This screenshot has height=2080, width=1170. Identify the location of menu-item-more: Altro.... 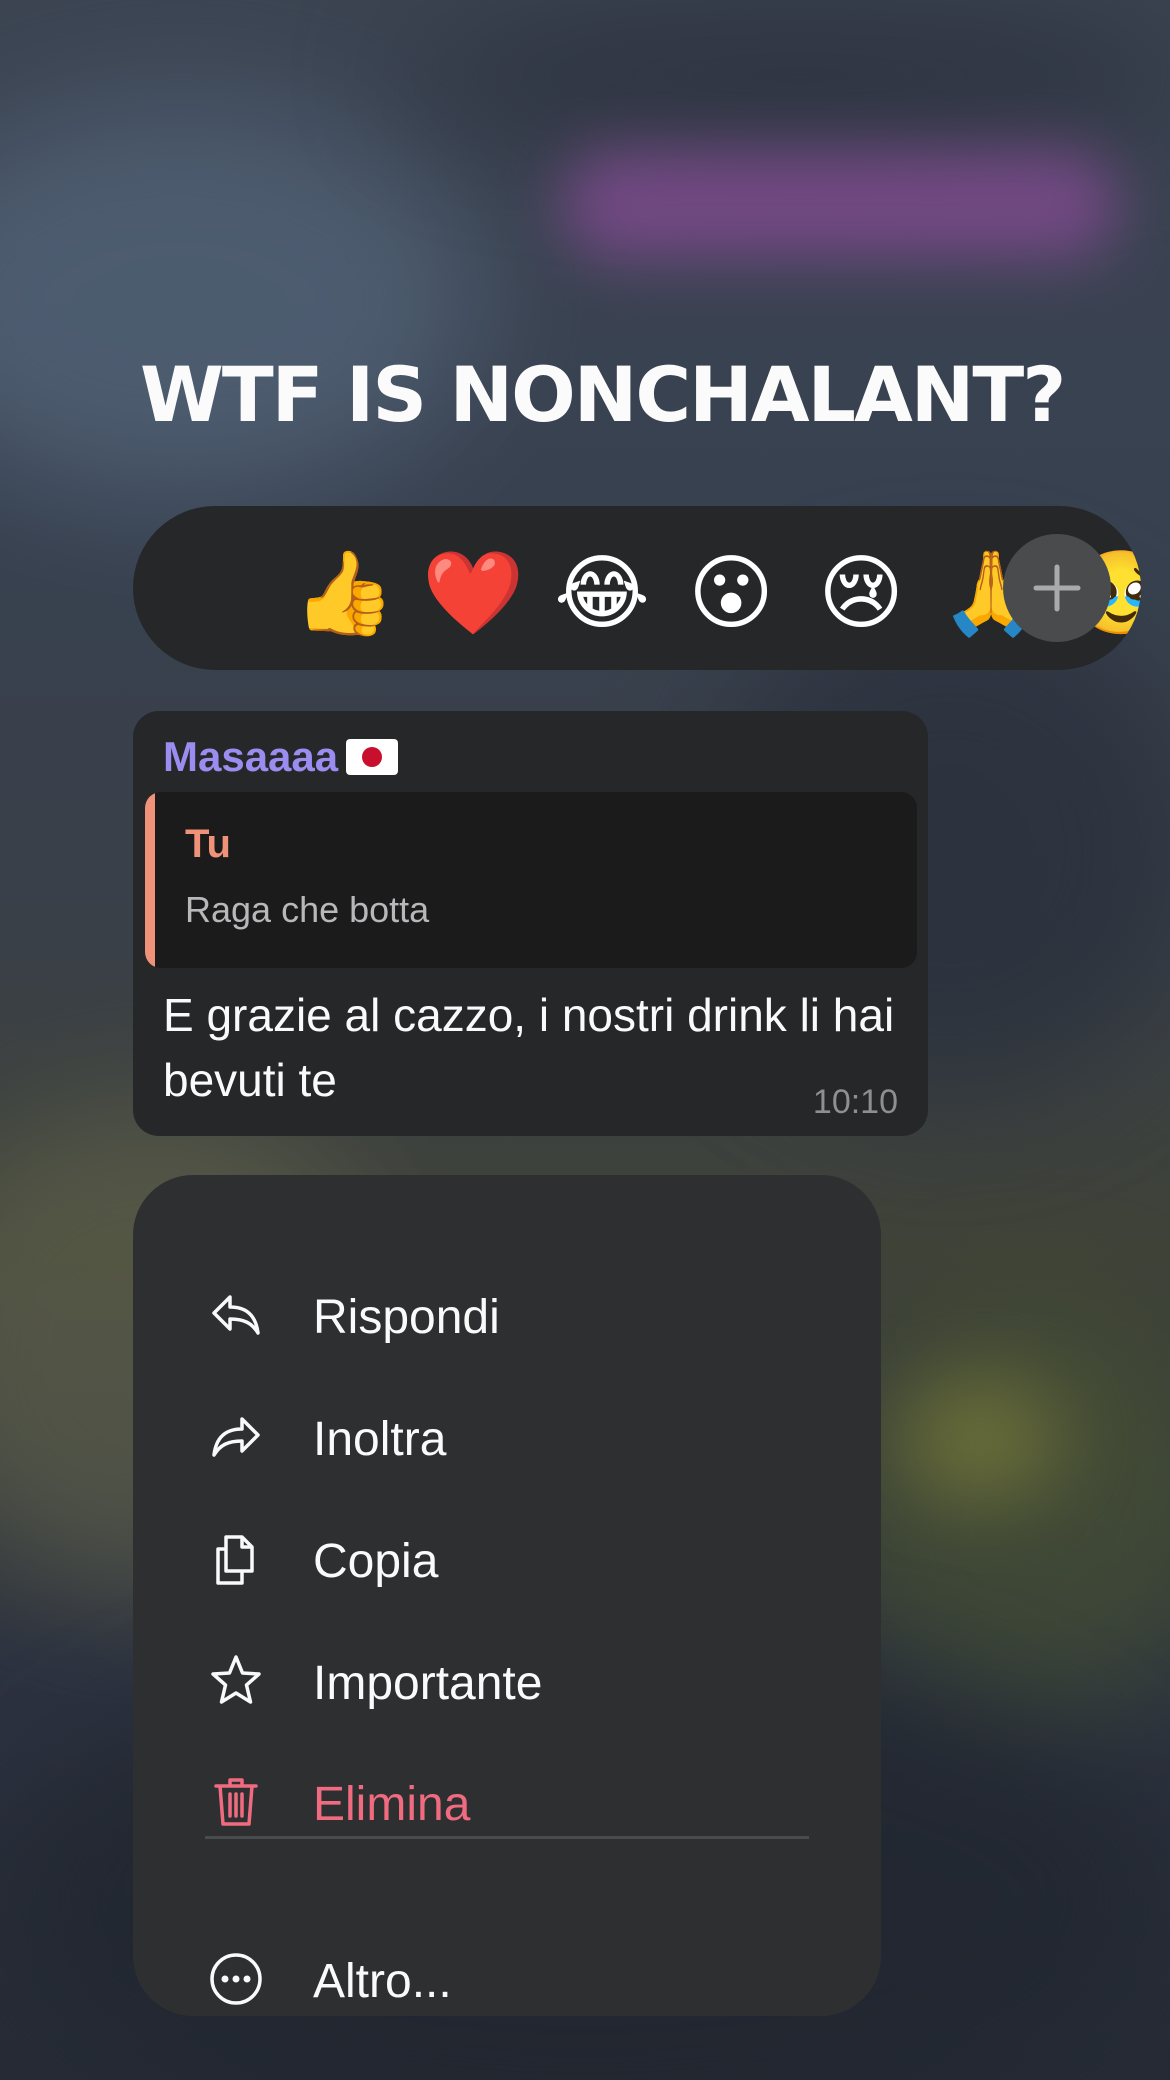
(507, 1979).